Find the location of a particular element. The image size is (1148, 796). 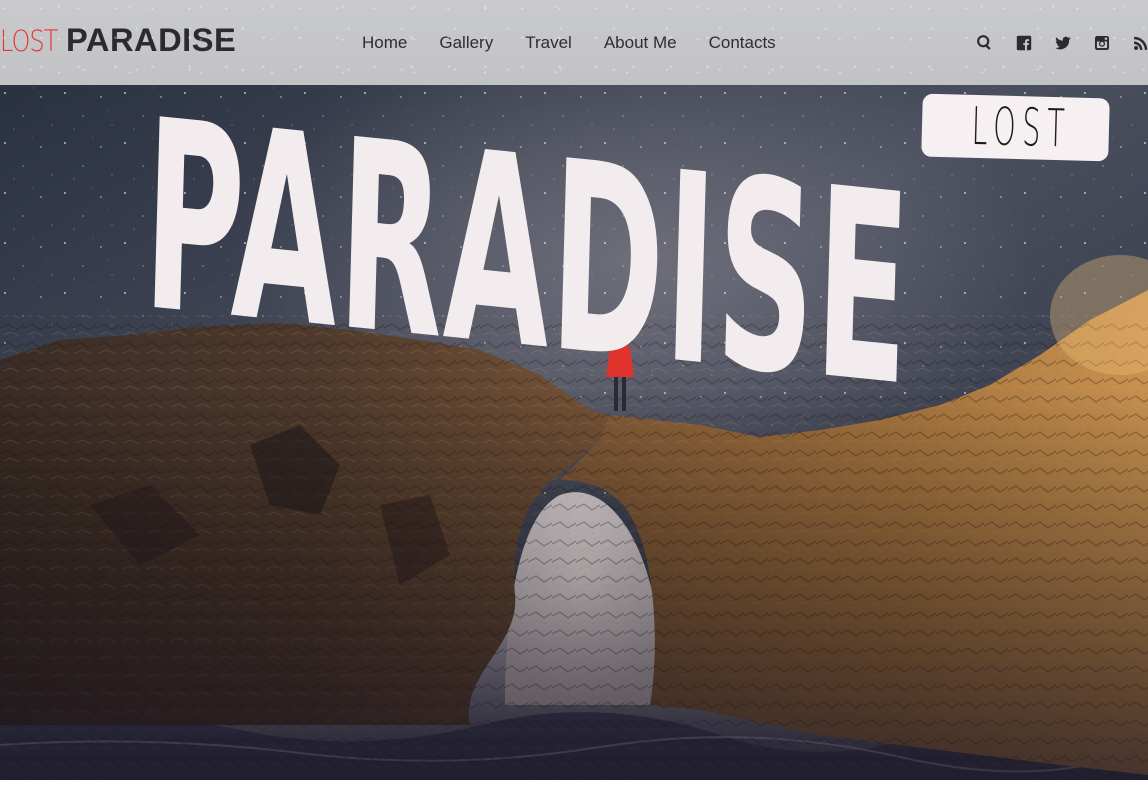

twitter-icon is located at coordinates (1063, 43).